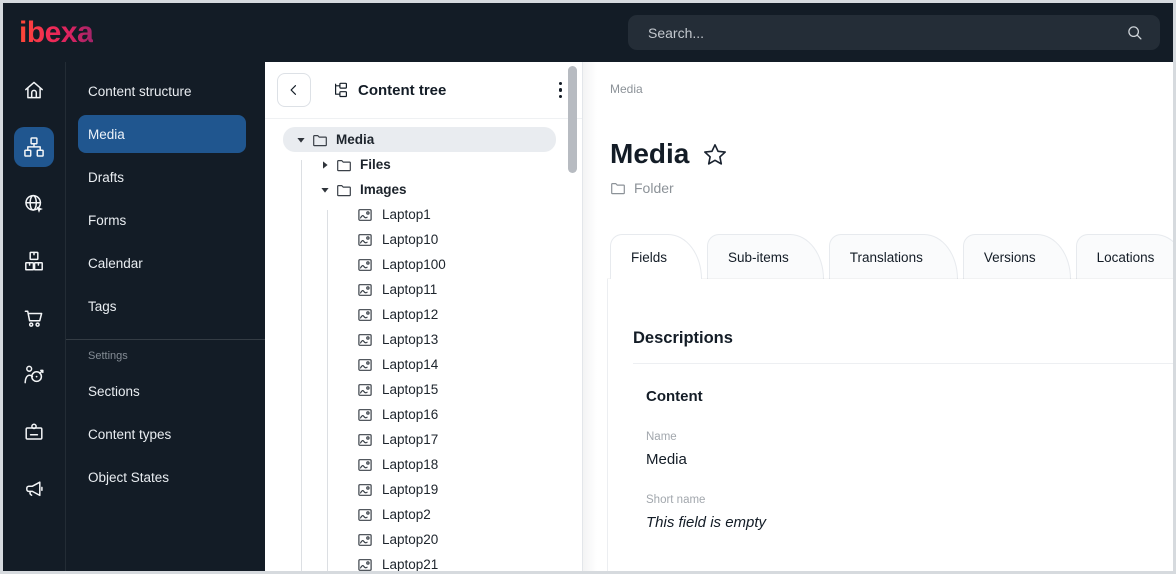 This screenshot has height=574, width=1176. I want to click on tree-item: Laptop21, so click(419, 561).